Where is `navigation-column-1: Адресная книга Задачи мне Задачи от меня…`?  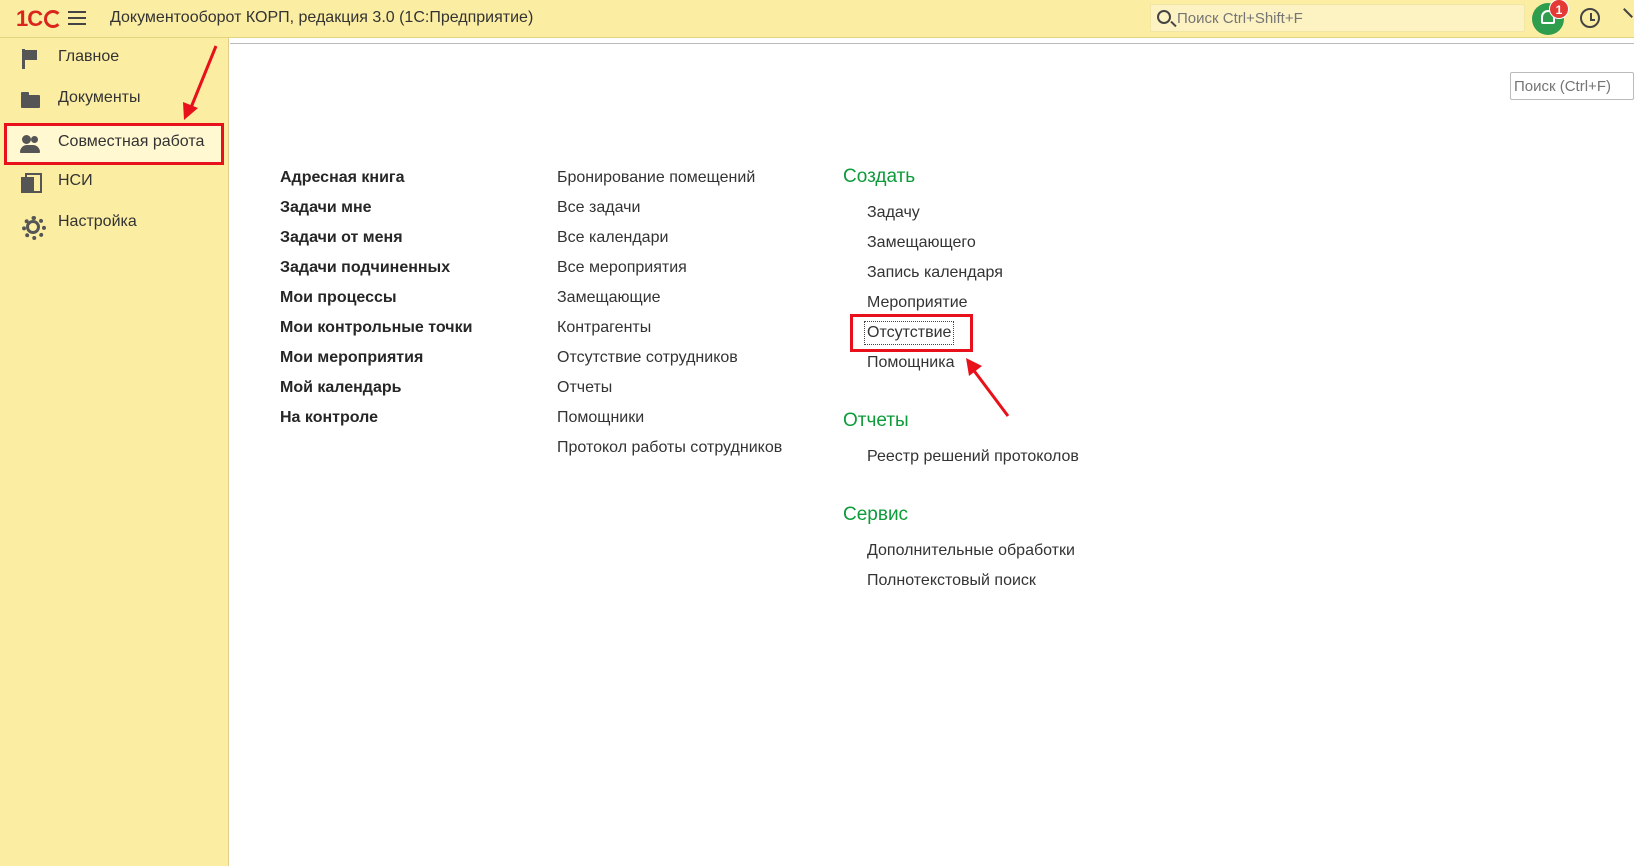
navigation-column-1: Адресная книга Задачи мне Задачи от меня… is located at coordinates (376, 301).